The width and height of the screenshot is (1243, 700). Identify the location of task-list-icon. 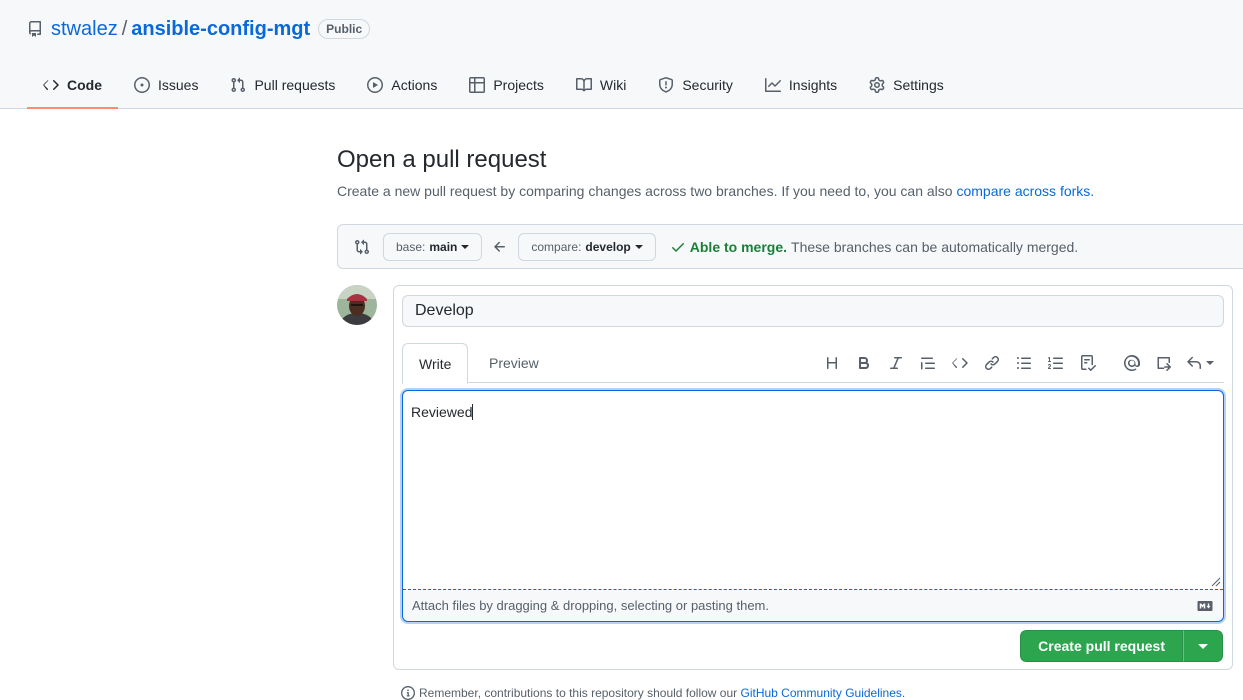
(1088, 363).